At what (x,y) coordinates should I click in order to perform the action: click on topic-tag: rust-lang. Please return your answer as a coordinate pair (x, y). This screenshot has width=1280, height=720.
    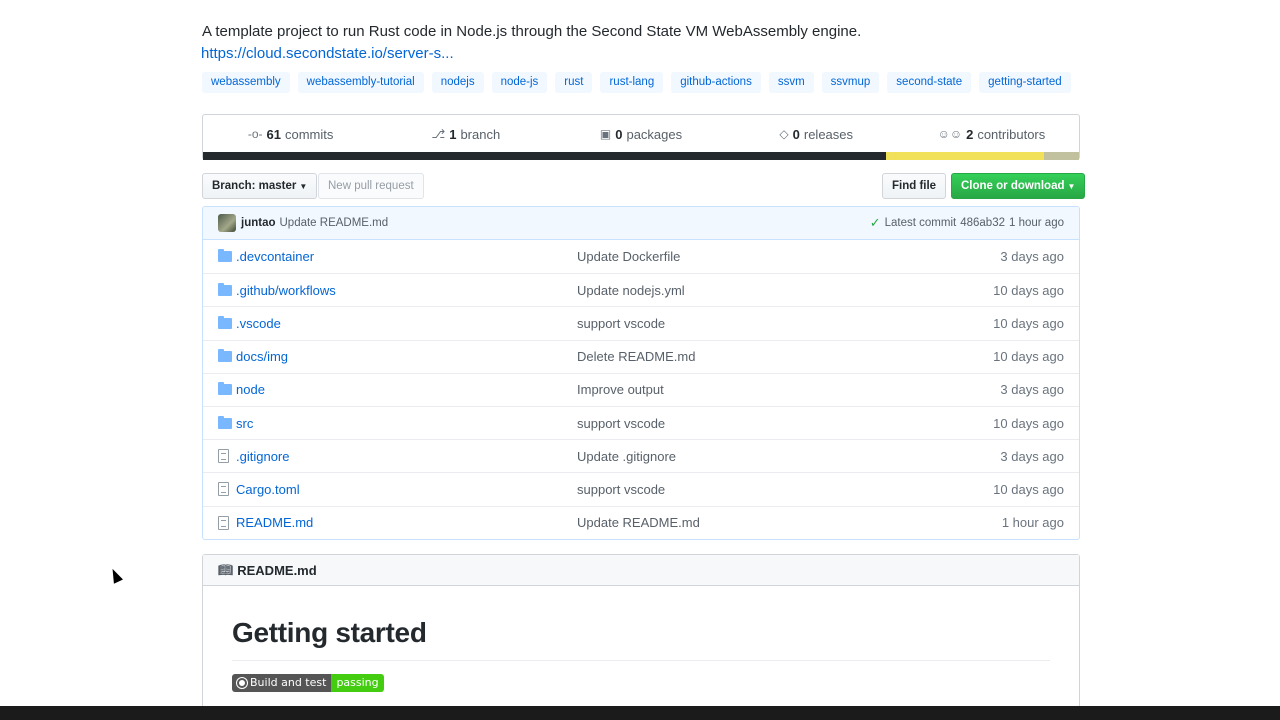
    Looking at the image, I should click on (632, 82).